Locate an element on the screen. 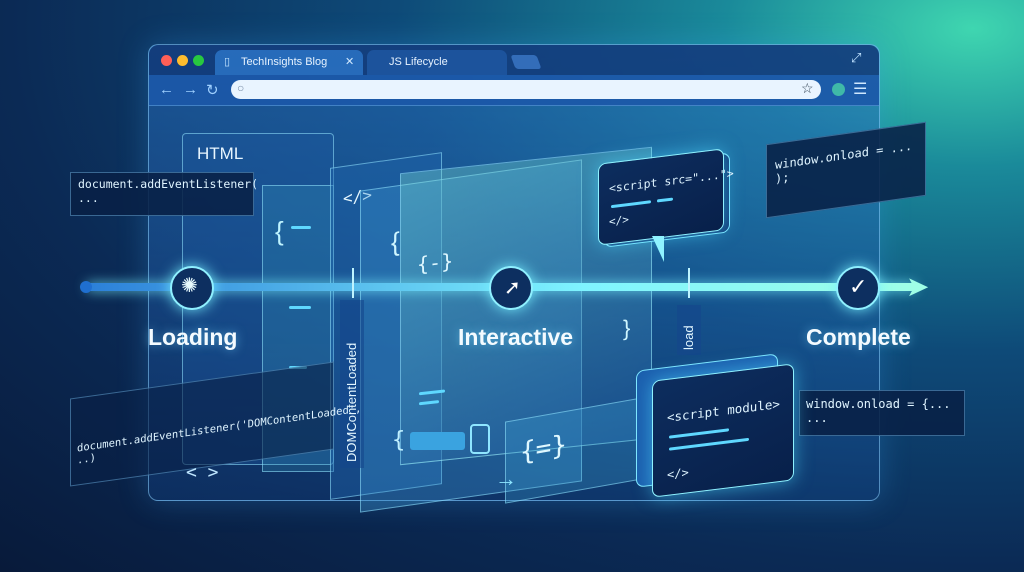 This screenshot has height=572, width=1024. scroll-handle is located at coordinates (480, 439).